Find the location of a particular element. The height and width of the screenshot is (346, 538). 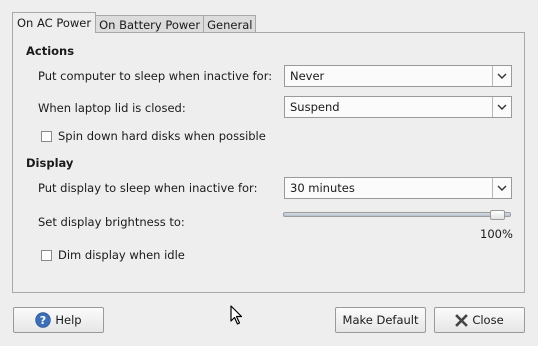

dim-display-label: Dim display when idle is located at coordinates (121, 255).